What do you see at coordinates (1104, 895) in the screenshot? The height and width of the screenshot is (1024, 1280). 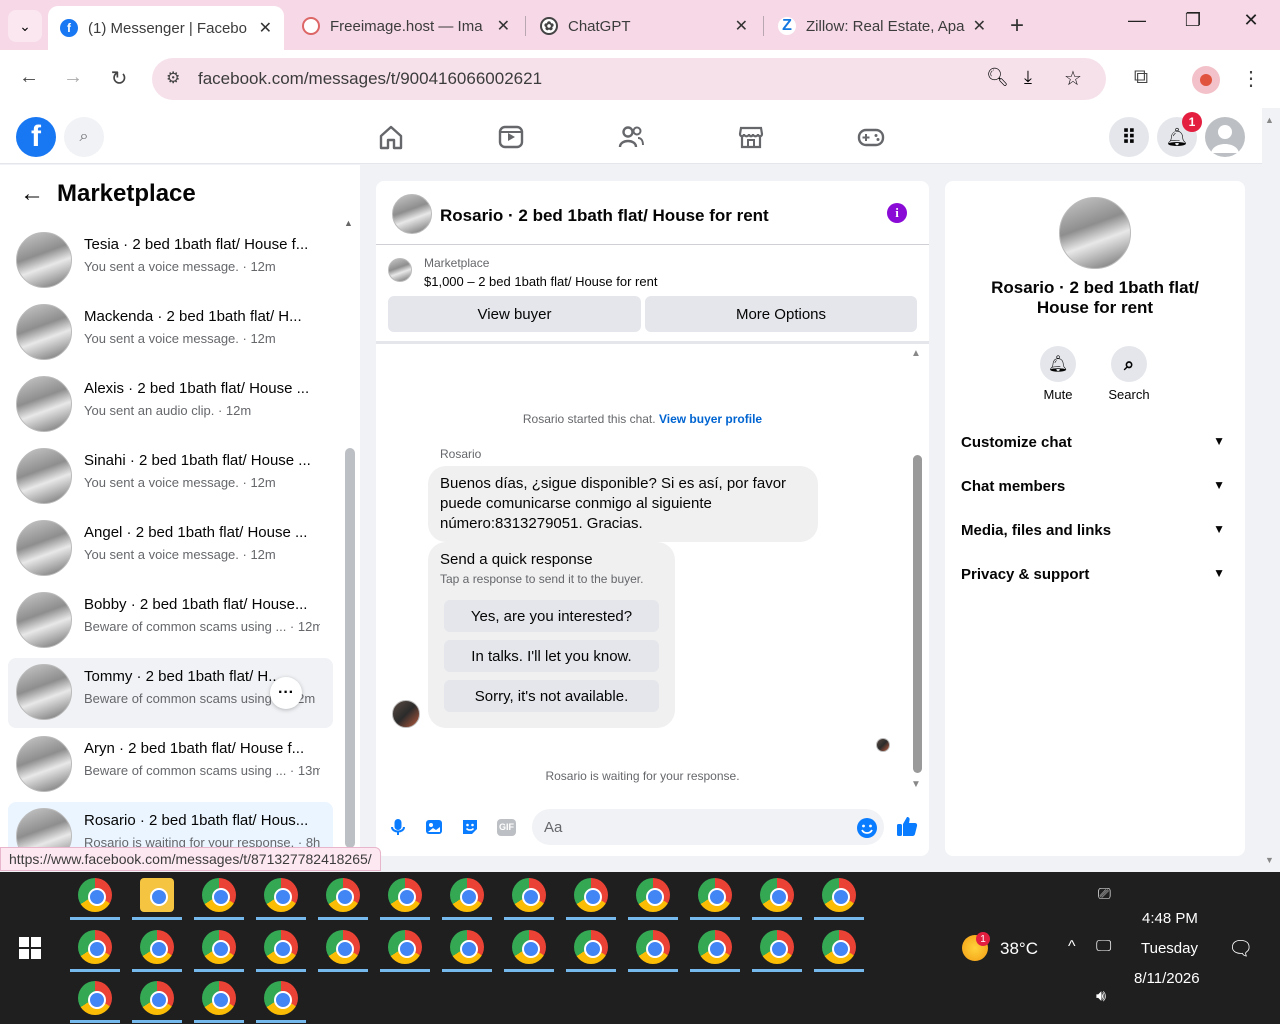 I see `meet-now-icon: ⎚` at bounding box center [1104, 895].